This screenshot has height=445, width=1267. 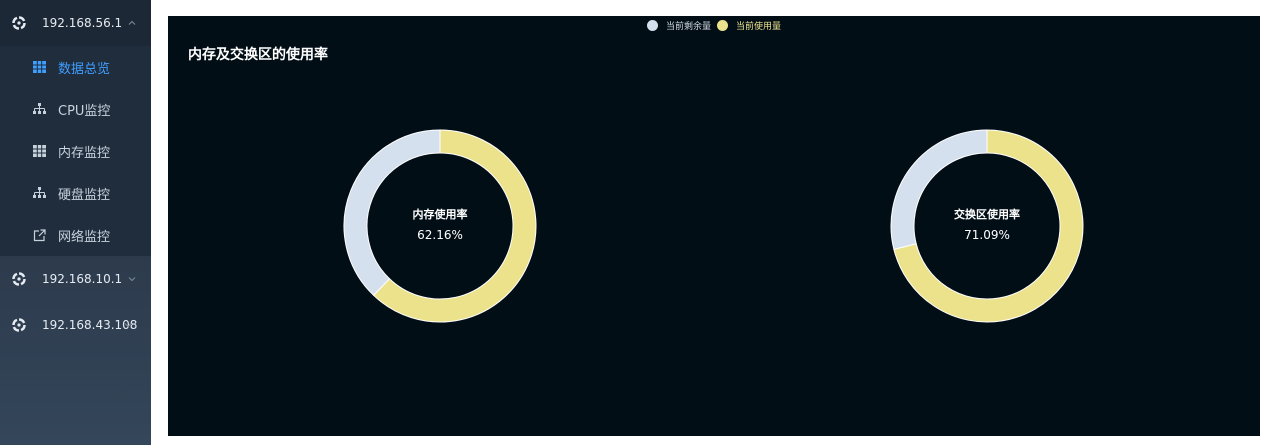 I want to click on host-item-2: 192.168.10.1, so click(x=75, y=279).